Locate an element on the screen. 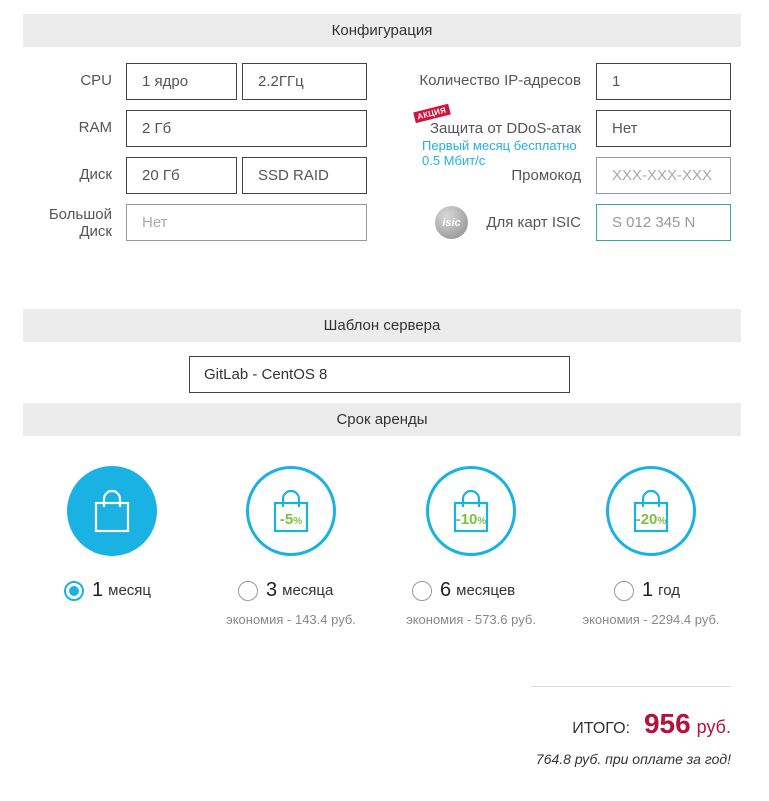 The height and width of the screenshot is (801, 769). term-1-month-icon is located at coordinates (112, 511).